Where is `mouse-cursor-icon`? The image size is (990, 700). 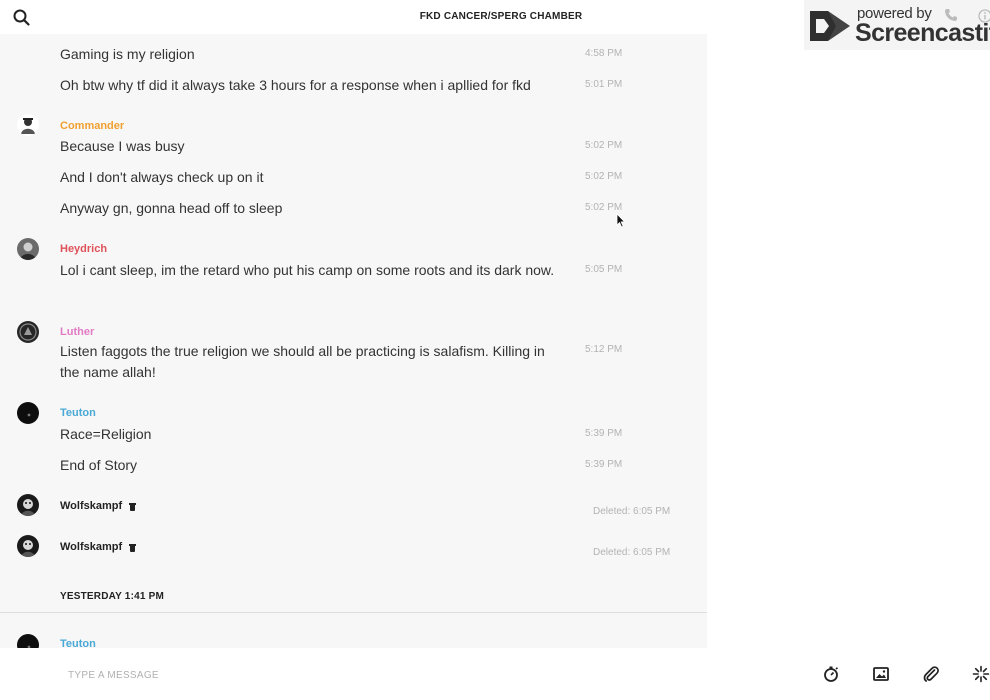 mouse-cursor-icon is located at coordinates (621, 223).